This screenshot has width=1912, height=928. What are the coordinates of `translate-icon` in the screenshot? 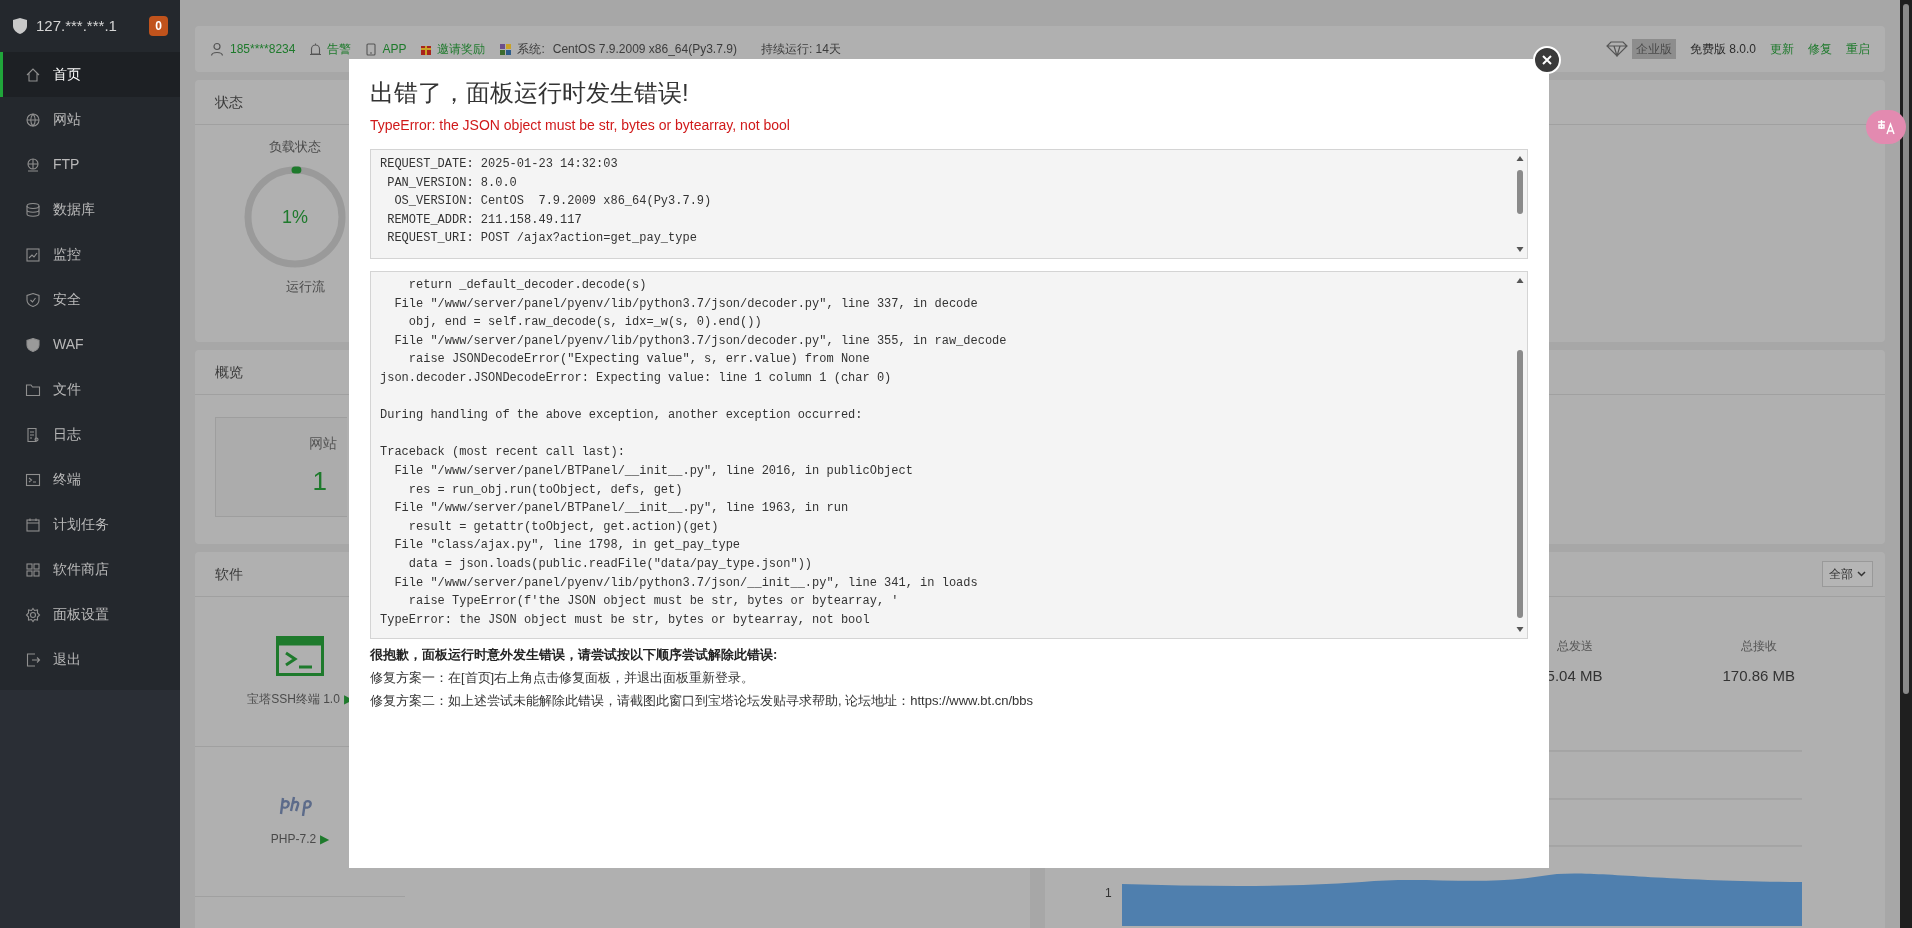 It's located at (1886, 127).